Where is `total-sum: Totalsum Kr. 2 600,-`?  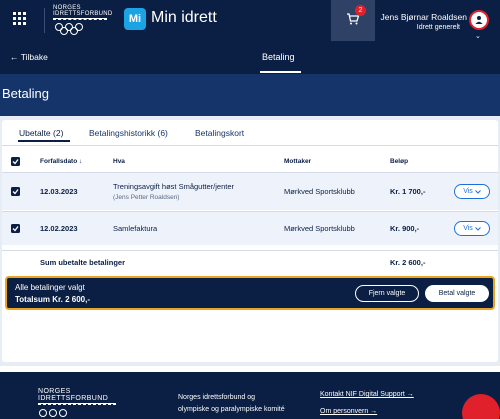
total-sum: Totalsum Kr. 2 600,- is located at coordinates (52, 299).